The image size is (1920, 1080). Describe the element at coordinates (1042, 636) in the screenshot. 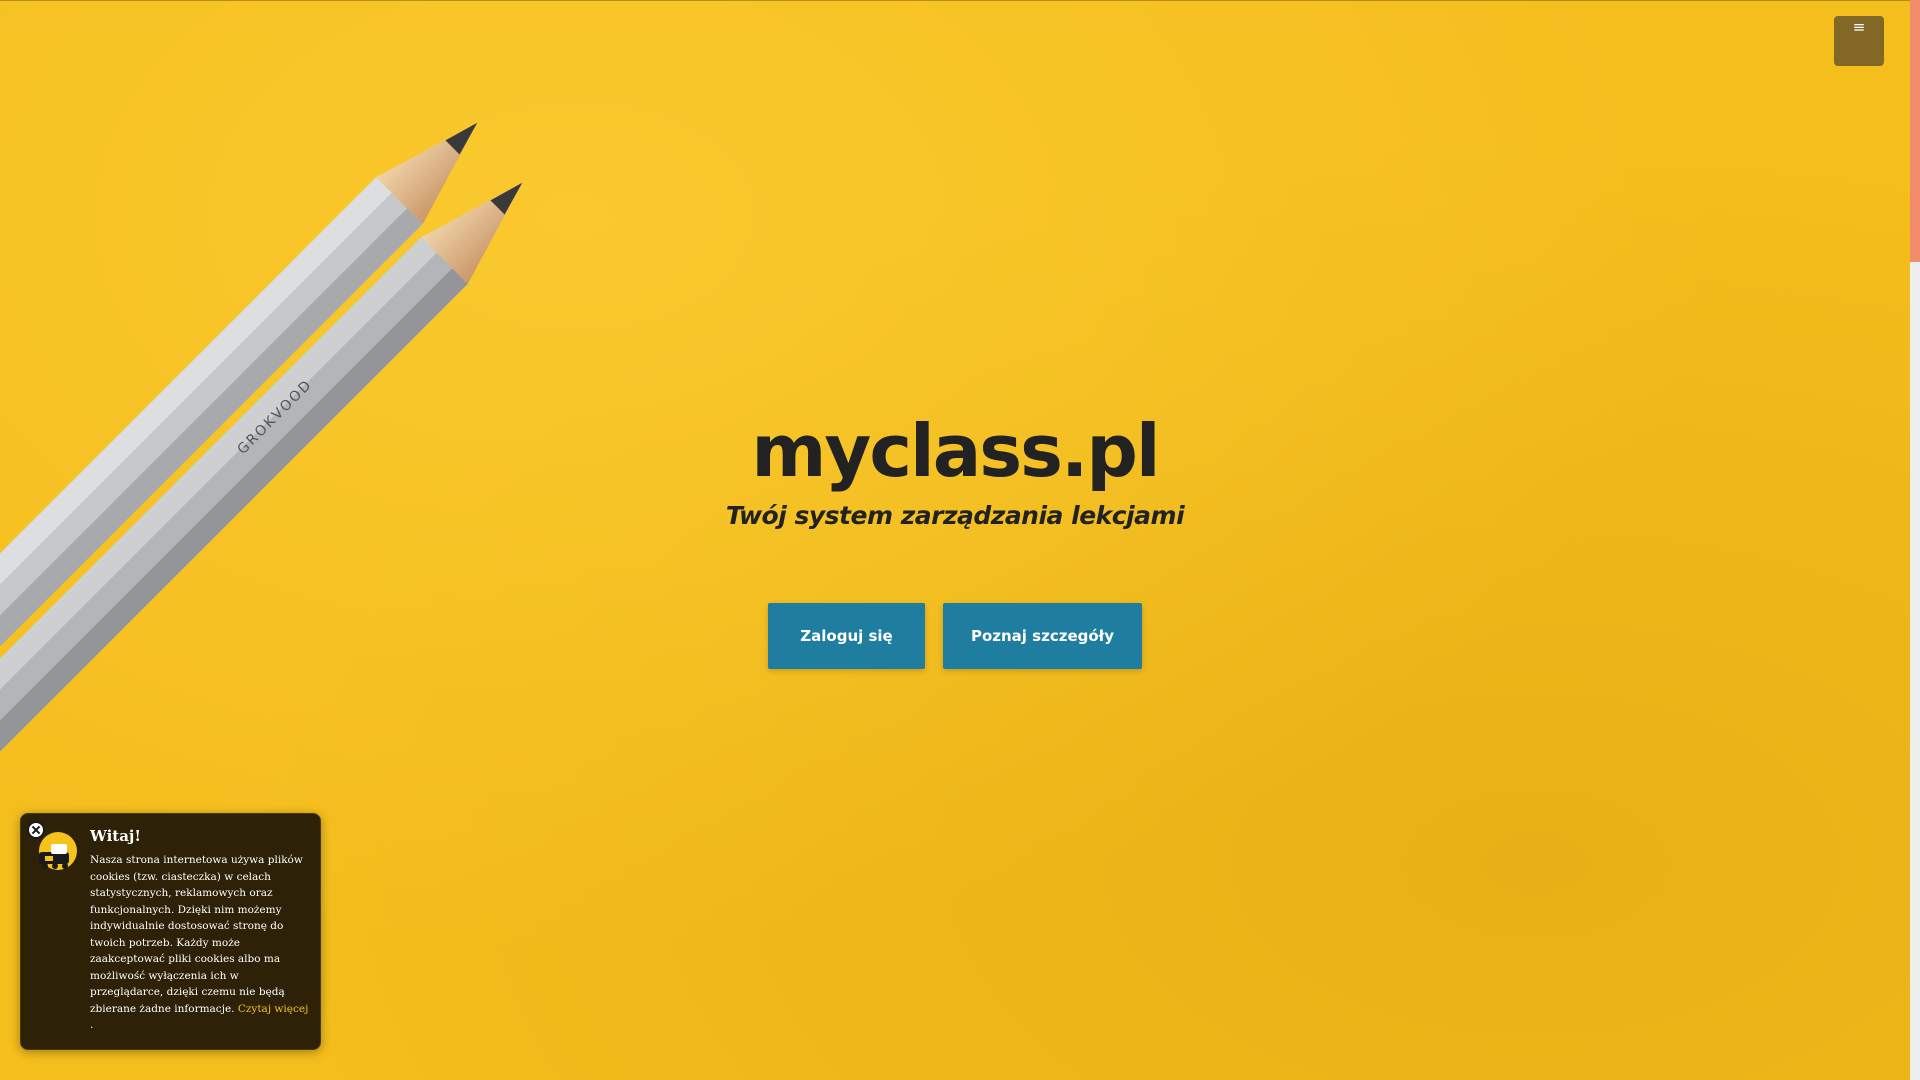

I see `learn-more-button: Poznaj szczegóły` at that location.